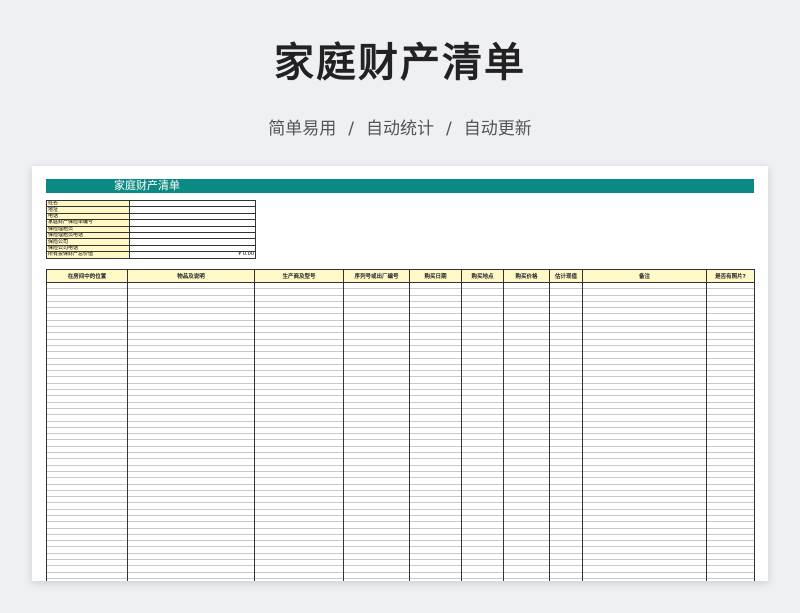 The image size is (800, 613). Describe the element at coordinates (730, 276) in the screenshot. I see `column-header: 是否有照片?` at that location.